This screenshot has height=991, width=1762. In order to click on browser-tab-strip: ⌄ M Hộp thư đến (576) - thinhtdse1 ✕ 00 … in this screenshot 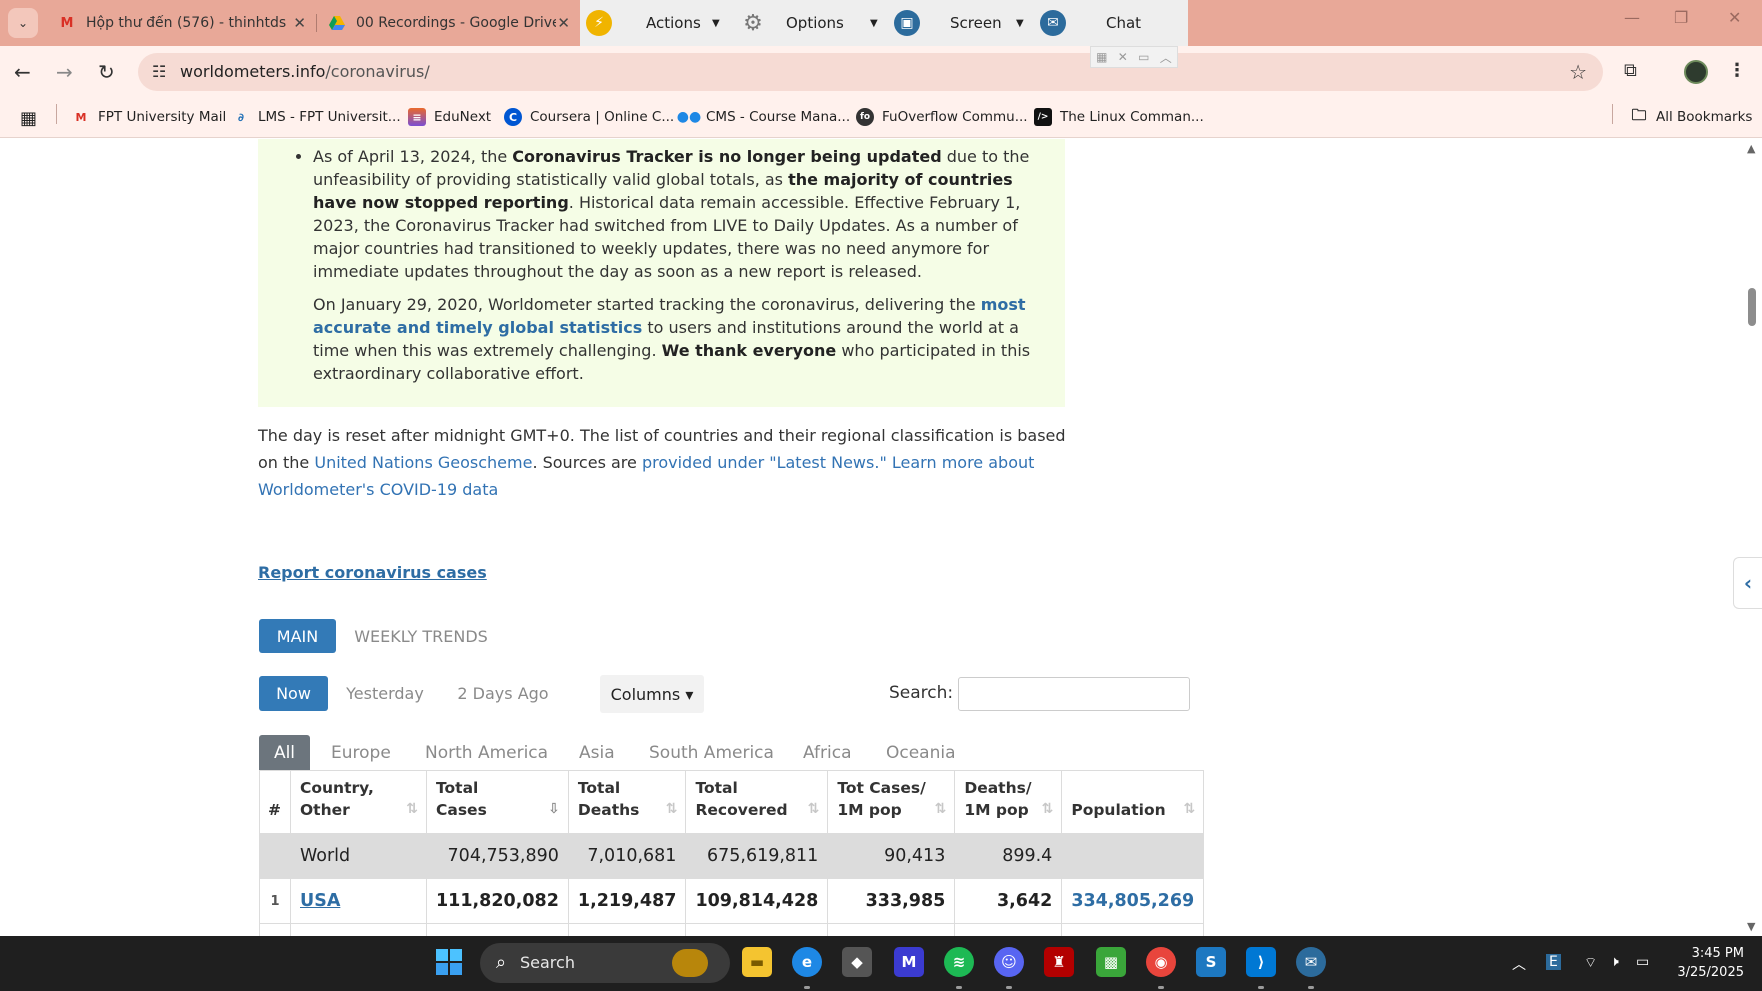, I will do `click(881, 23)`.